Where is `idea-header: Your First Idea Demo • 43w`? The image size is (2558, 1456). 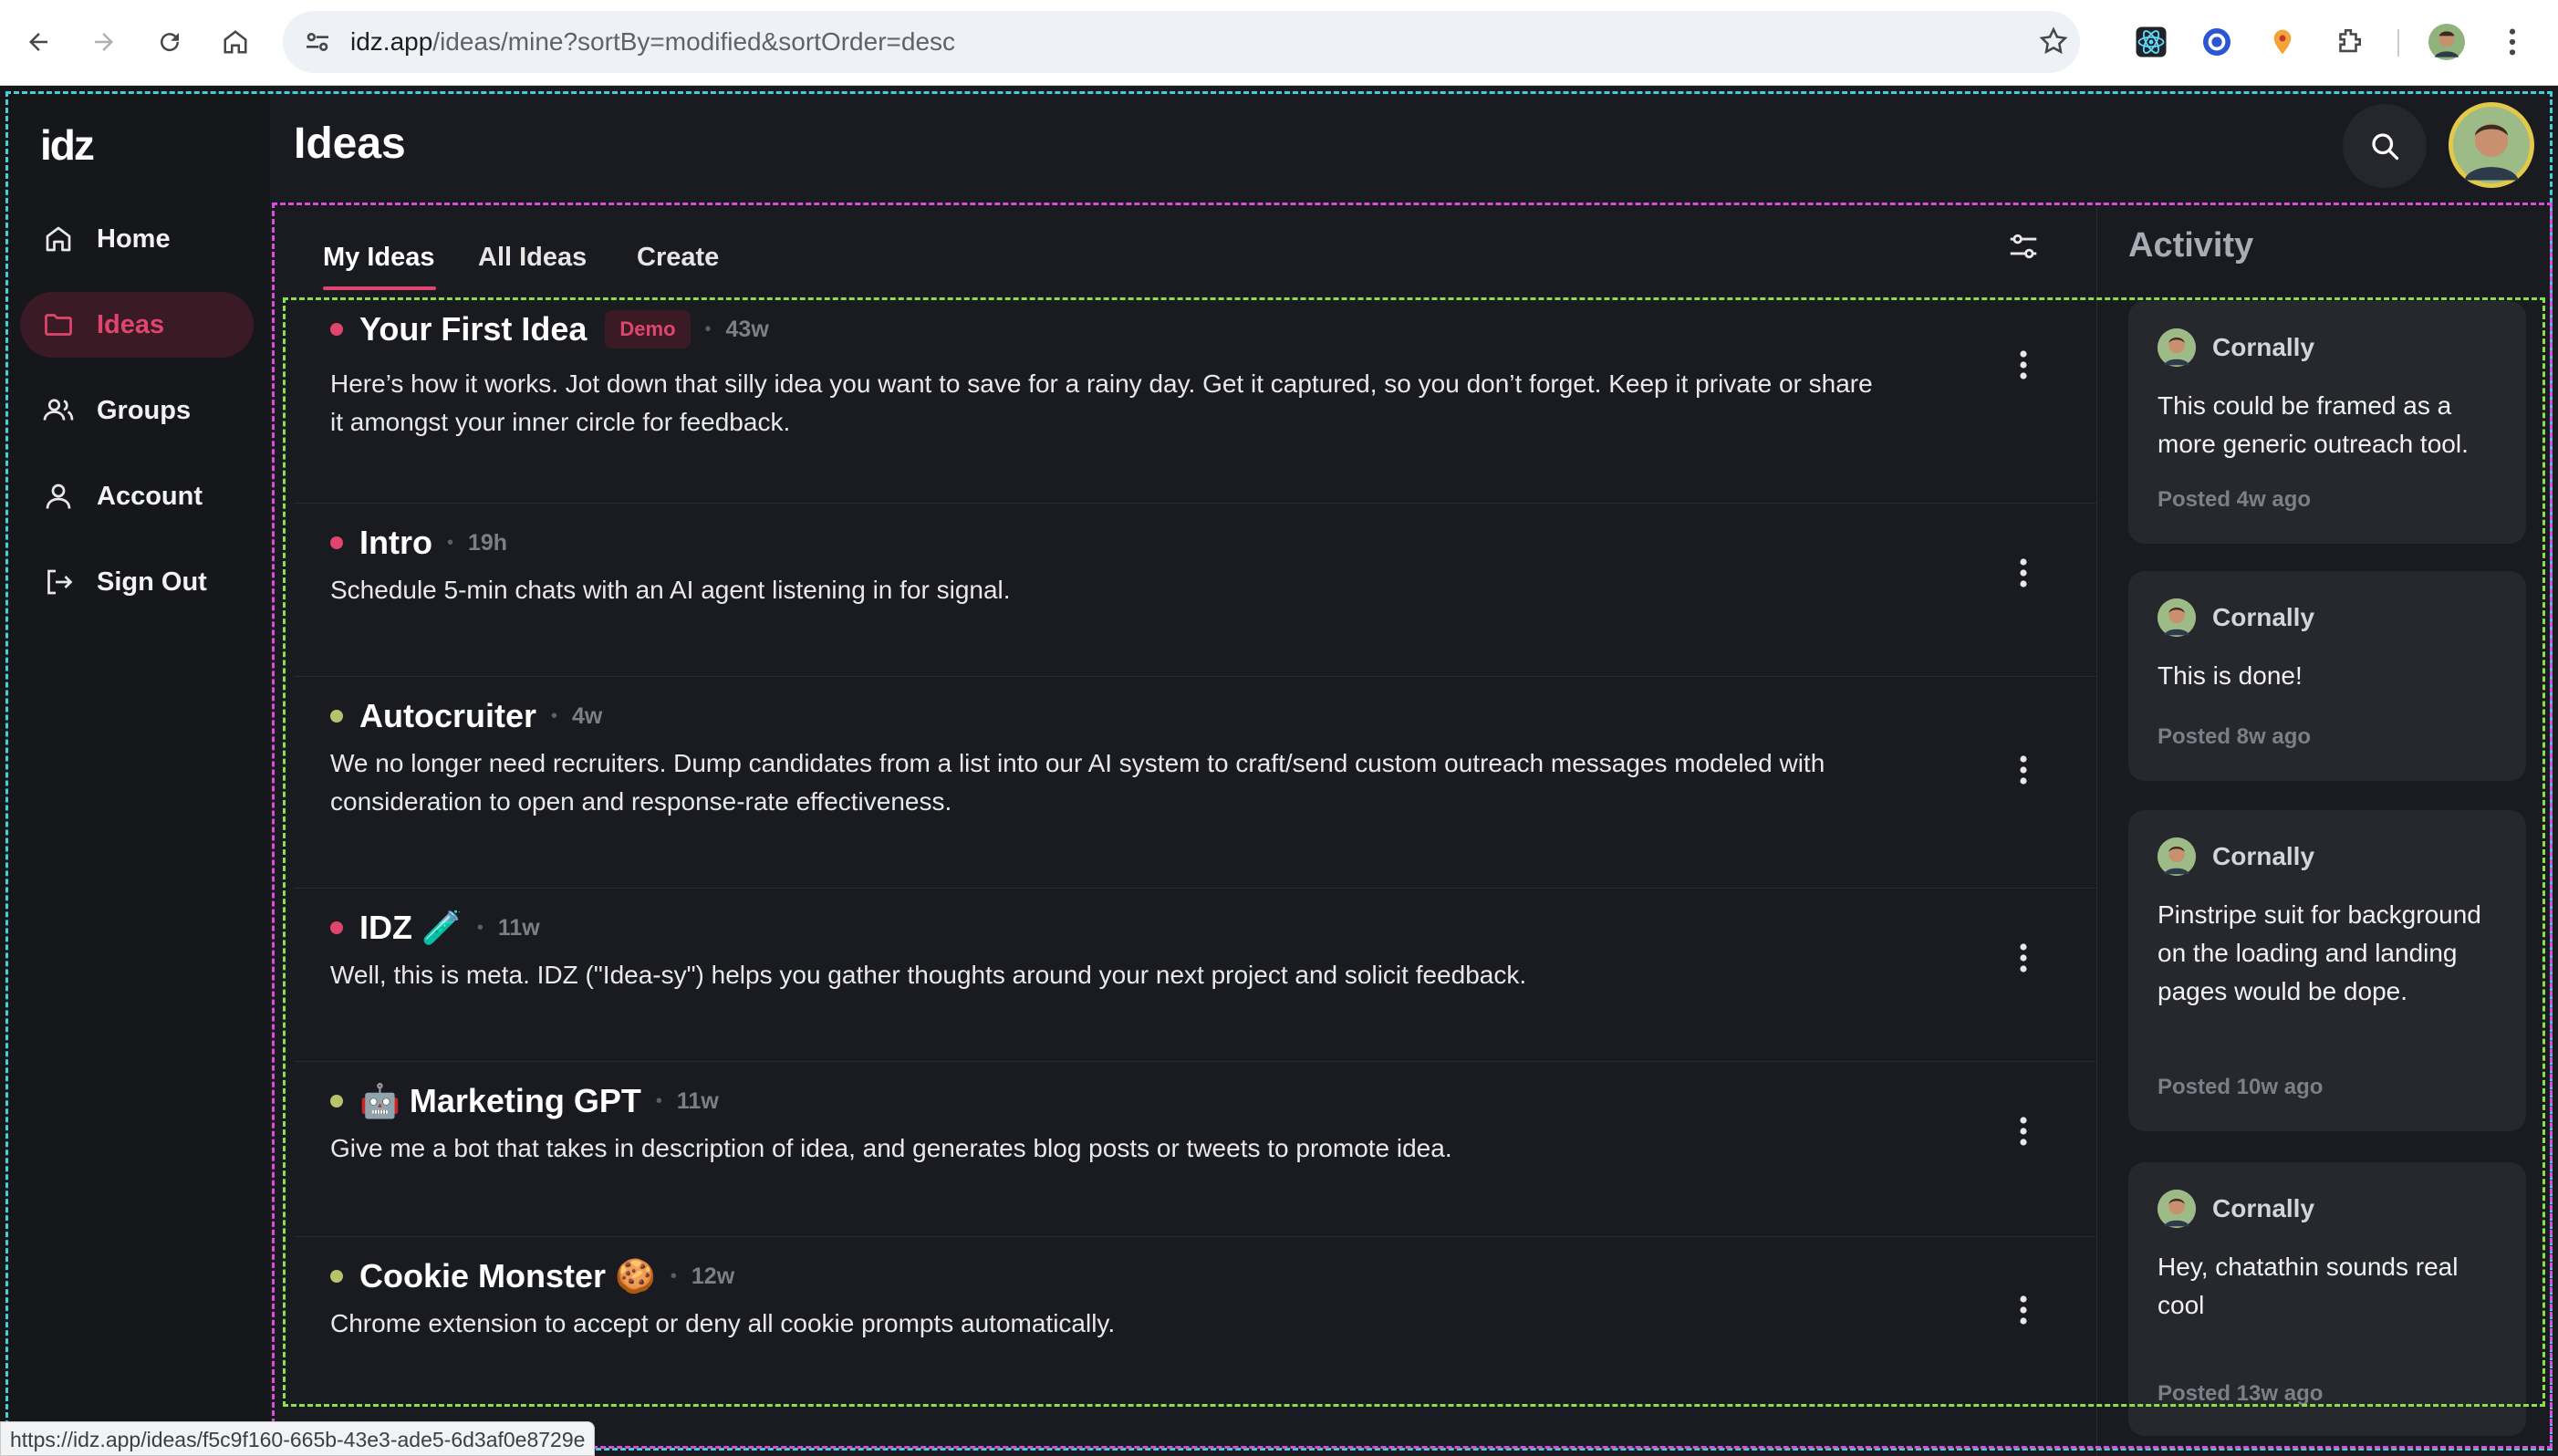
idea-header: Your First Idea Demo • 43w is located at coordinates (549, 329).